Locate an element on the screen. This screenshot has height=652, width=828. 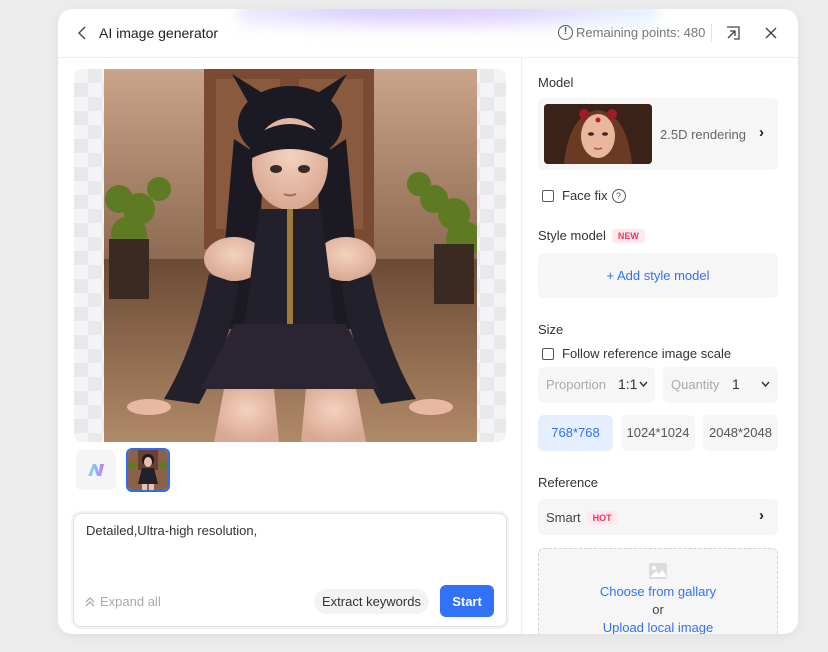
extract-keywords-button: Extract keywords is located at coordinates (371, 601).